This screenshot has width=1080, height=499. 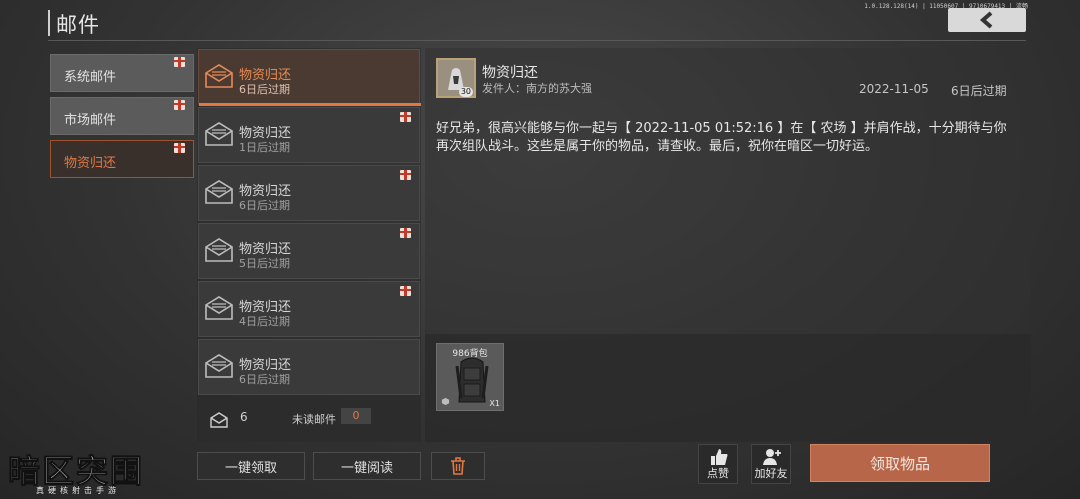 What do you see at coordinates (772, 457) in the screenshot?
I see `add-friend-icon` at bounding box center [772, 457].